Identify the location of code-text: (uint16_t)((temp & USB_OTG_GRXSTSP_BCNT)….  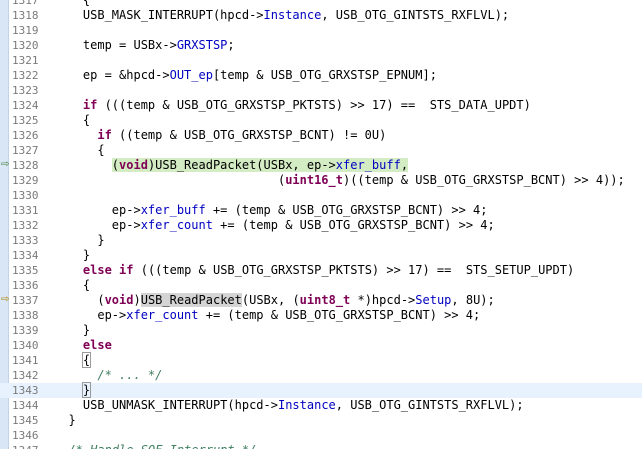
(348, 180).